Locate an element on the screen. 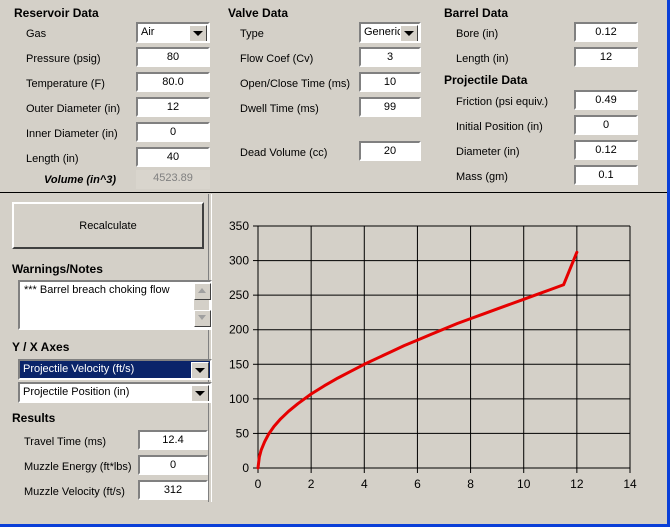 The height and width of the screenshot is (527, 670). inner-diameter-field: 0 is located at coordinates (173, 132).